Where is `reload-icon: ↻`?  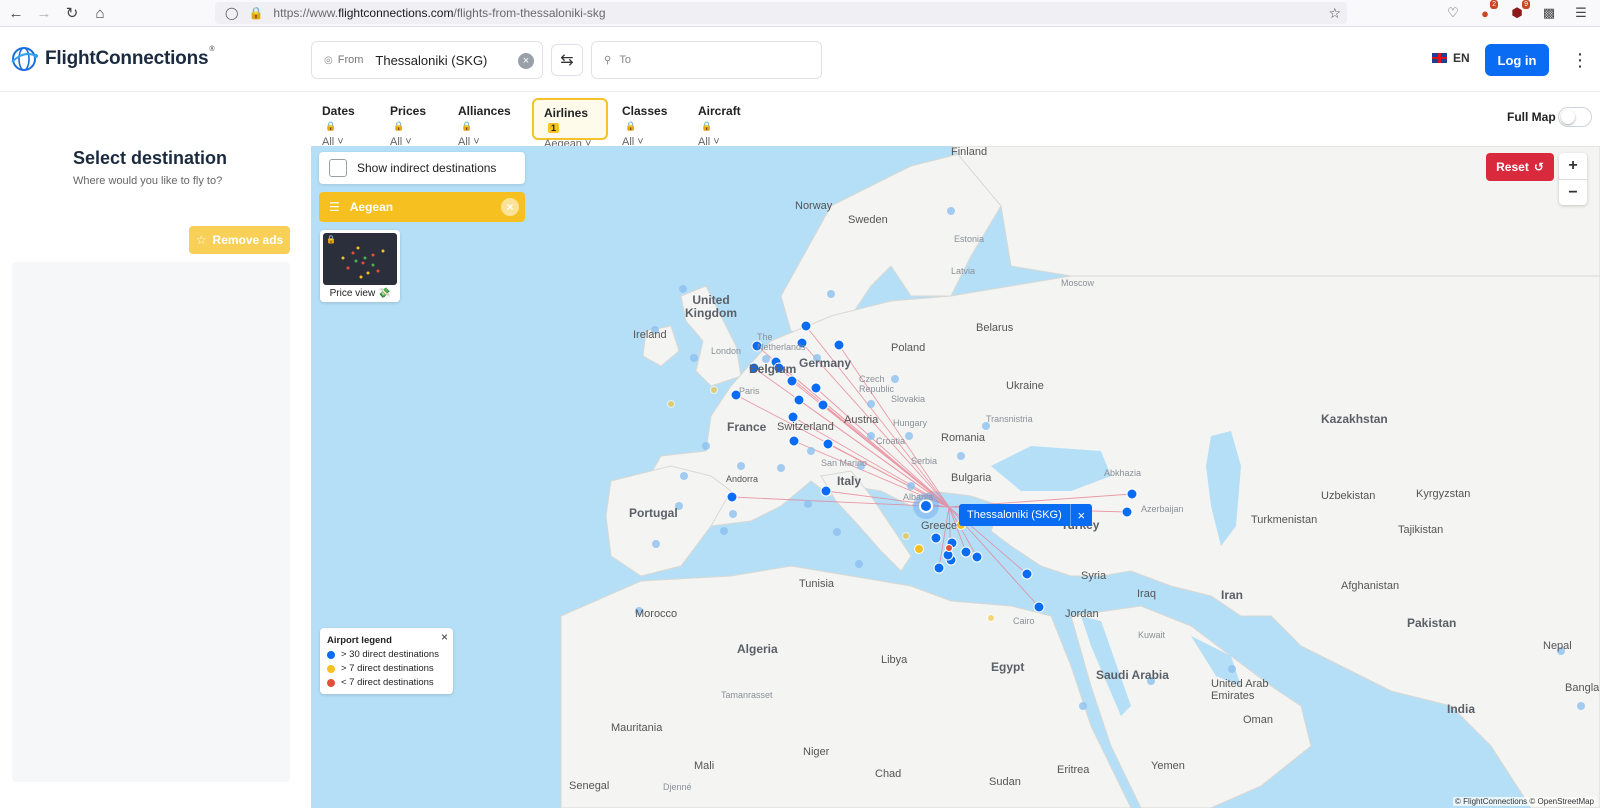 reload-icon: ↻ is located at coordinates (72, 13).